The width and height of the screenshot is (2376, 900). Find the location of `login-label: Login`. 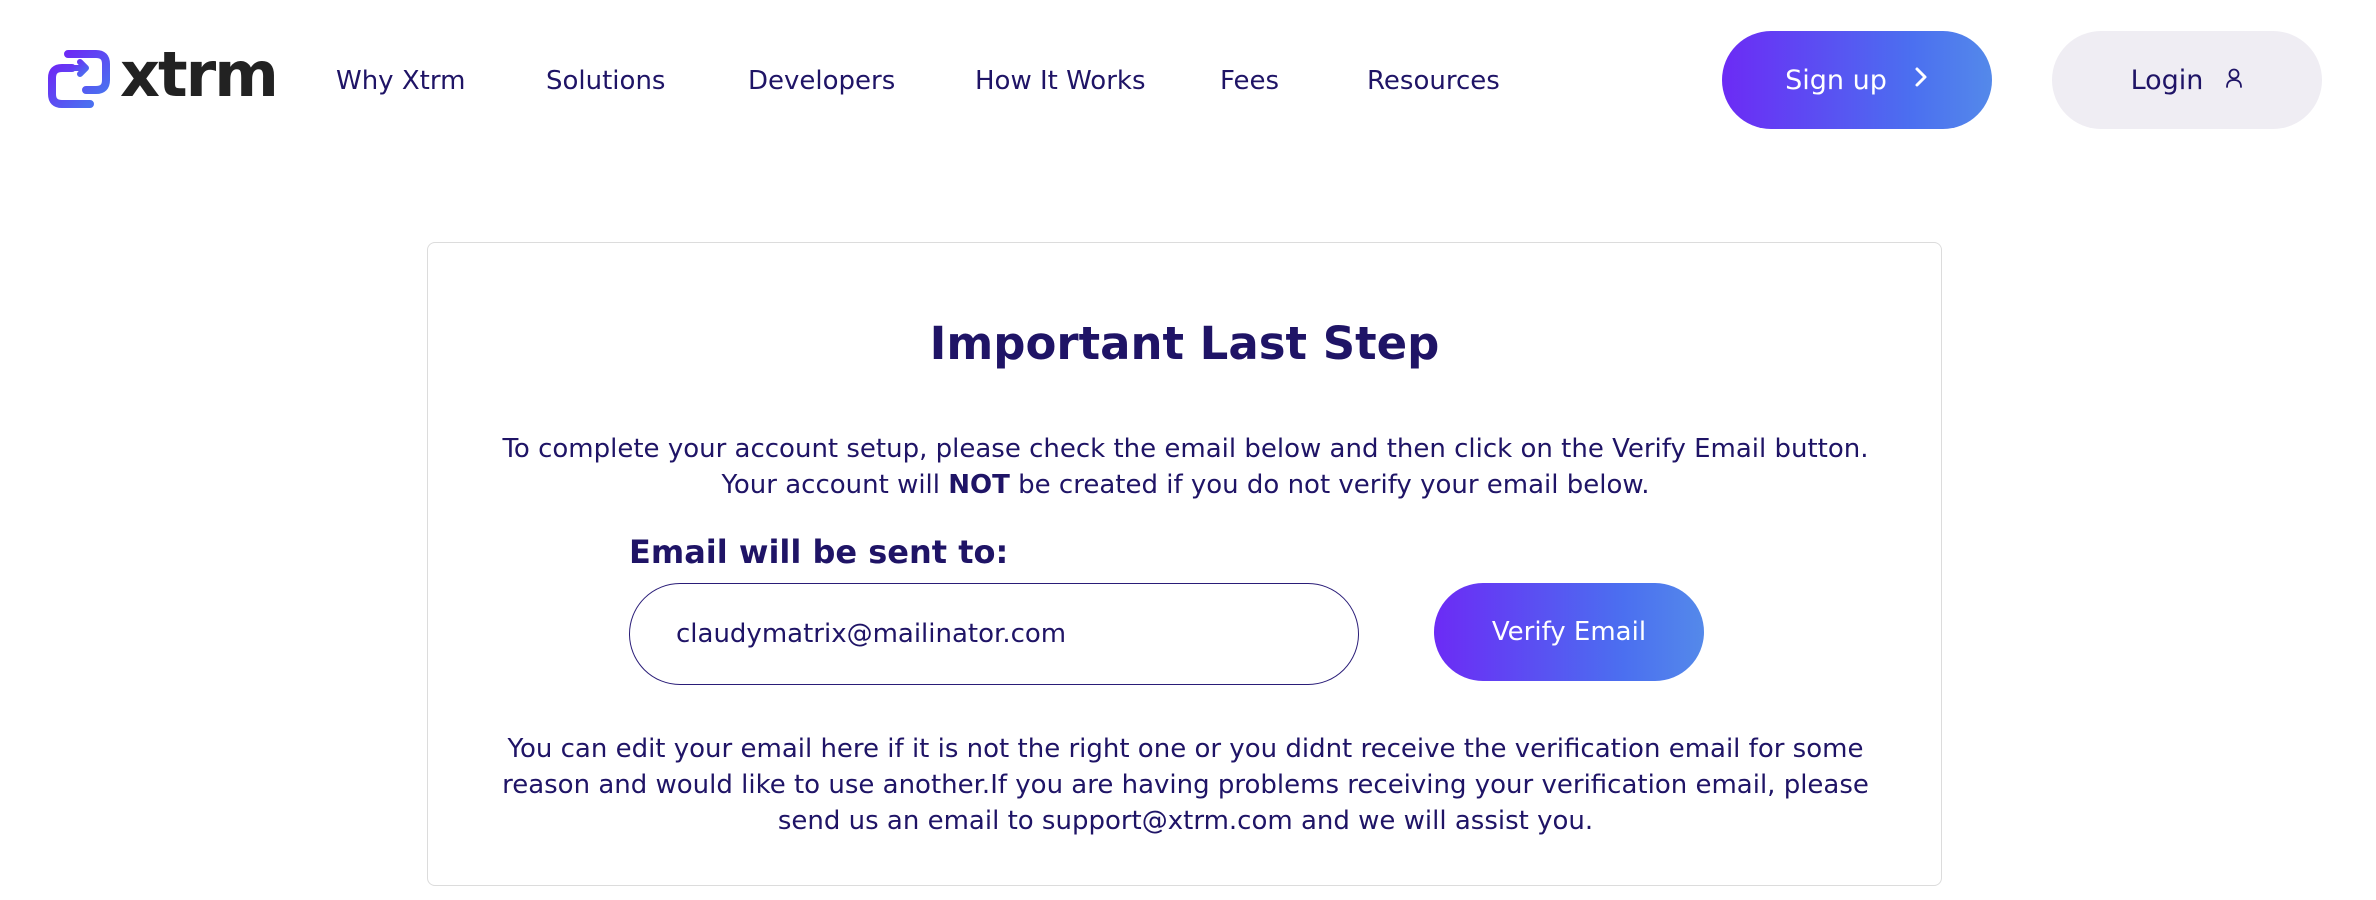

login-label: Login is located at coordinates (2167, 80).